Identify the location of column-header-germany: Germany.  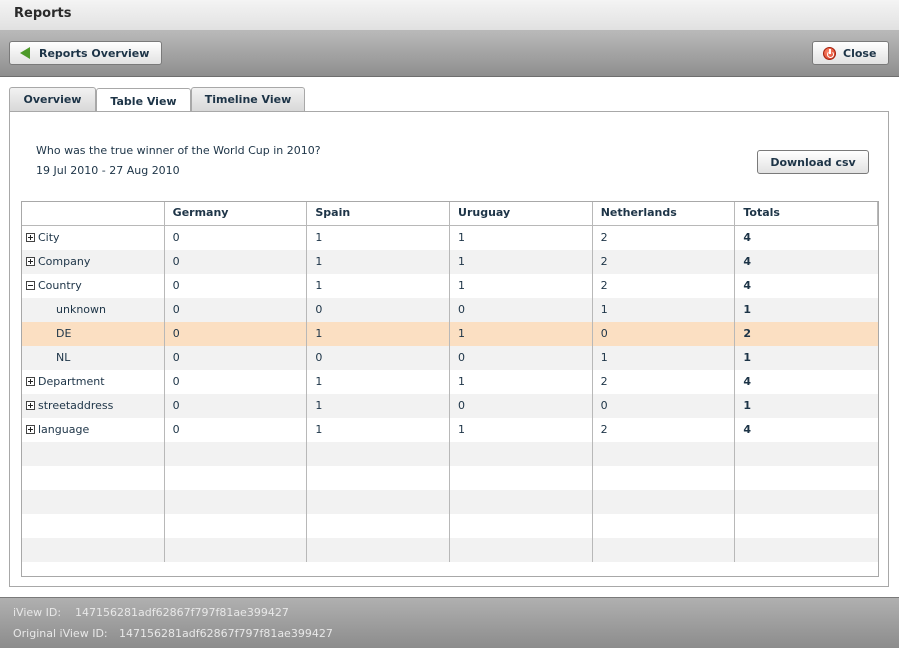
(236, 213).